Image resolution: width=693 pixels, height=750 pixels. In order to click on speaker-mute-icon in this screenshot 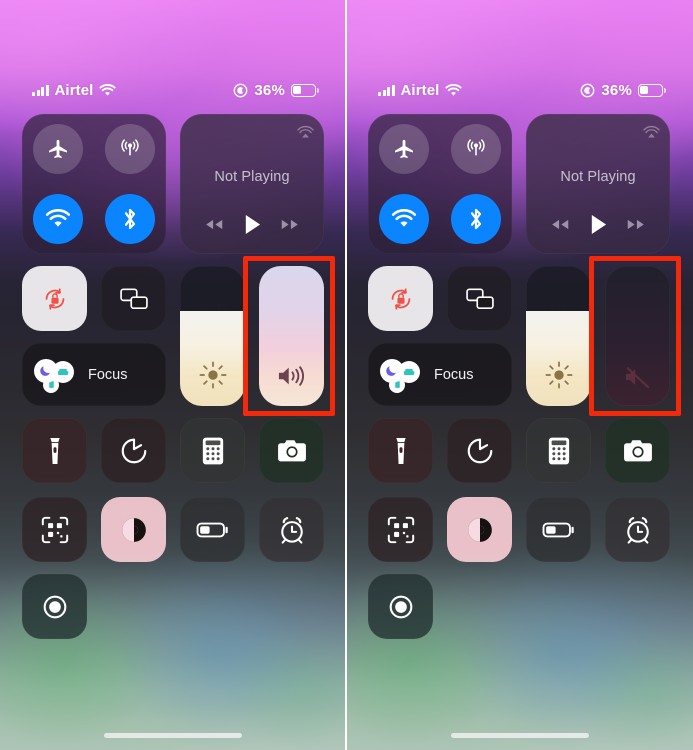, I will do `click(638, 377)`.